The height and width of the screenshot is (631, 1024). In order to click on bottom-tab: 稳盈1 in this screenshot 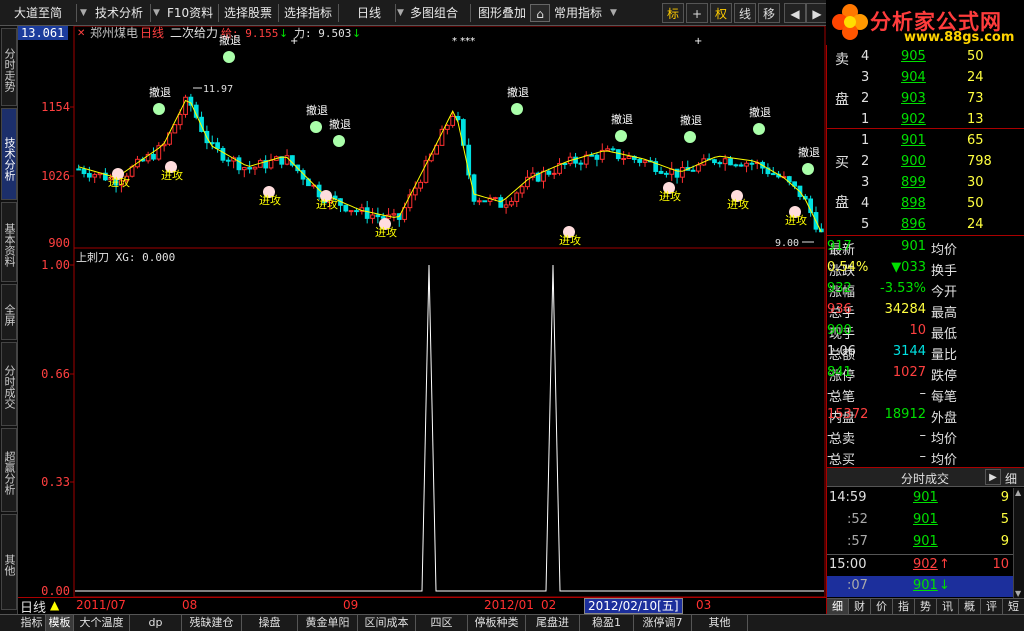, I will do `click(607, 623)`.